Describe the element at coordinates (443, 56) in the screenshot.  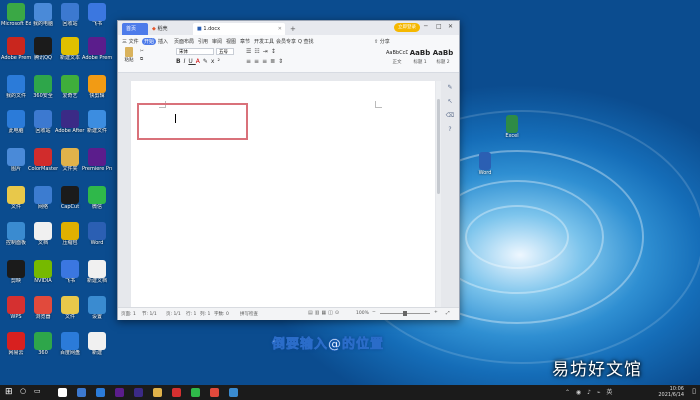
I see `style-preset: AaBb 标题 2` at that location.